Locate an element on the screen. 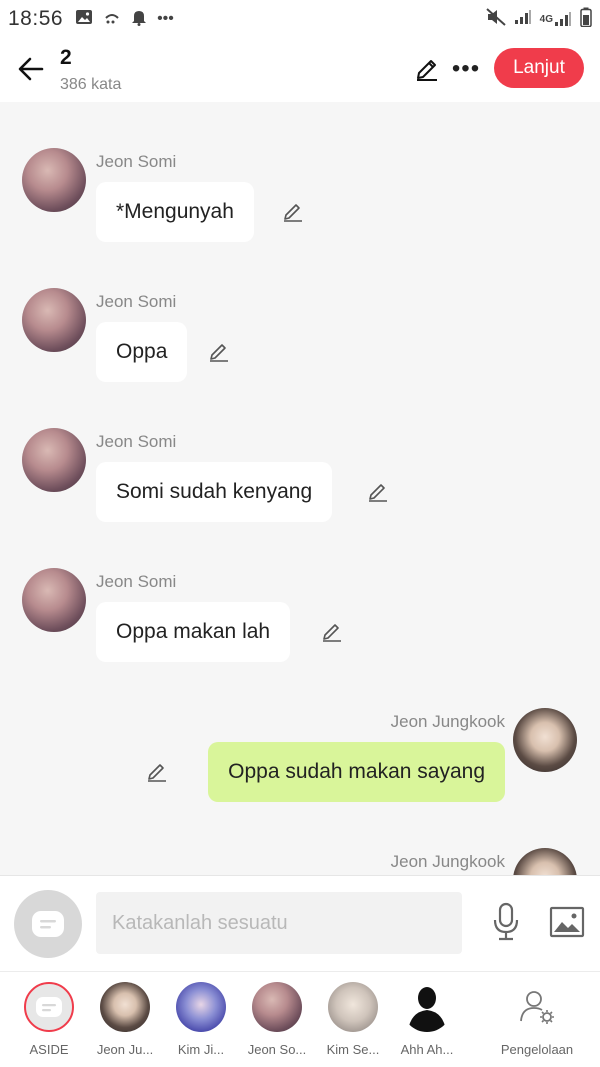 This screenshot has width=600, height=1067. back-button is located at coordinates (31, 69).